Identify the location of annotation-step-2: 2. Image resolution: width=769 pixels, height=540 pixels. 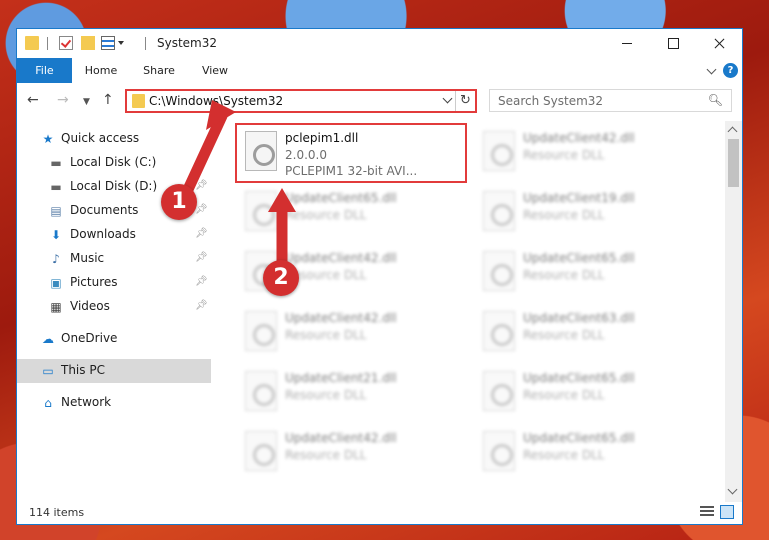
(281, 278).